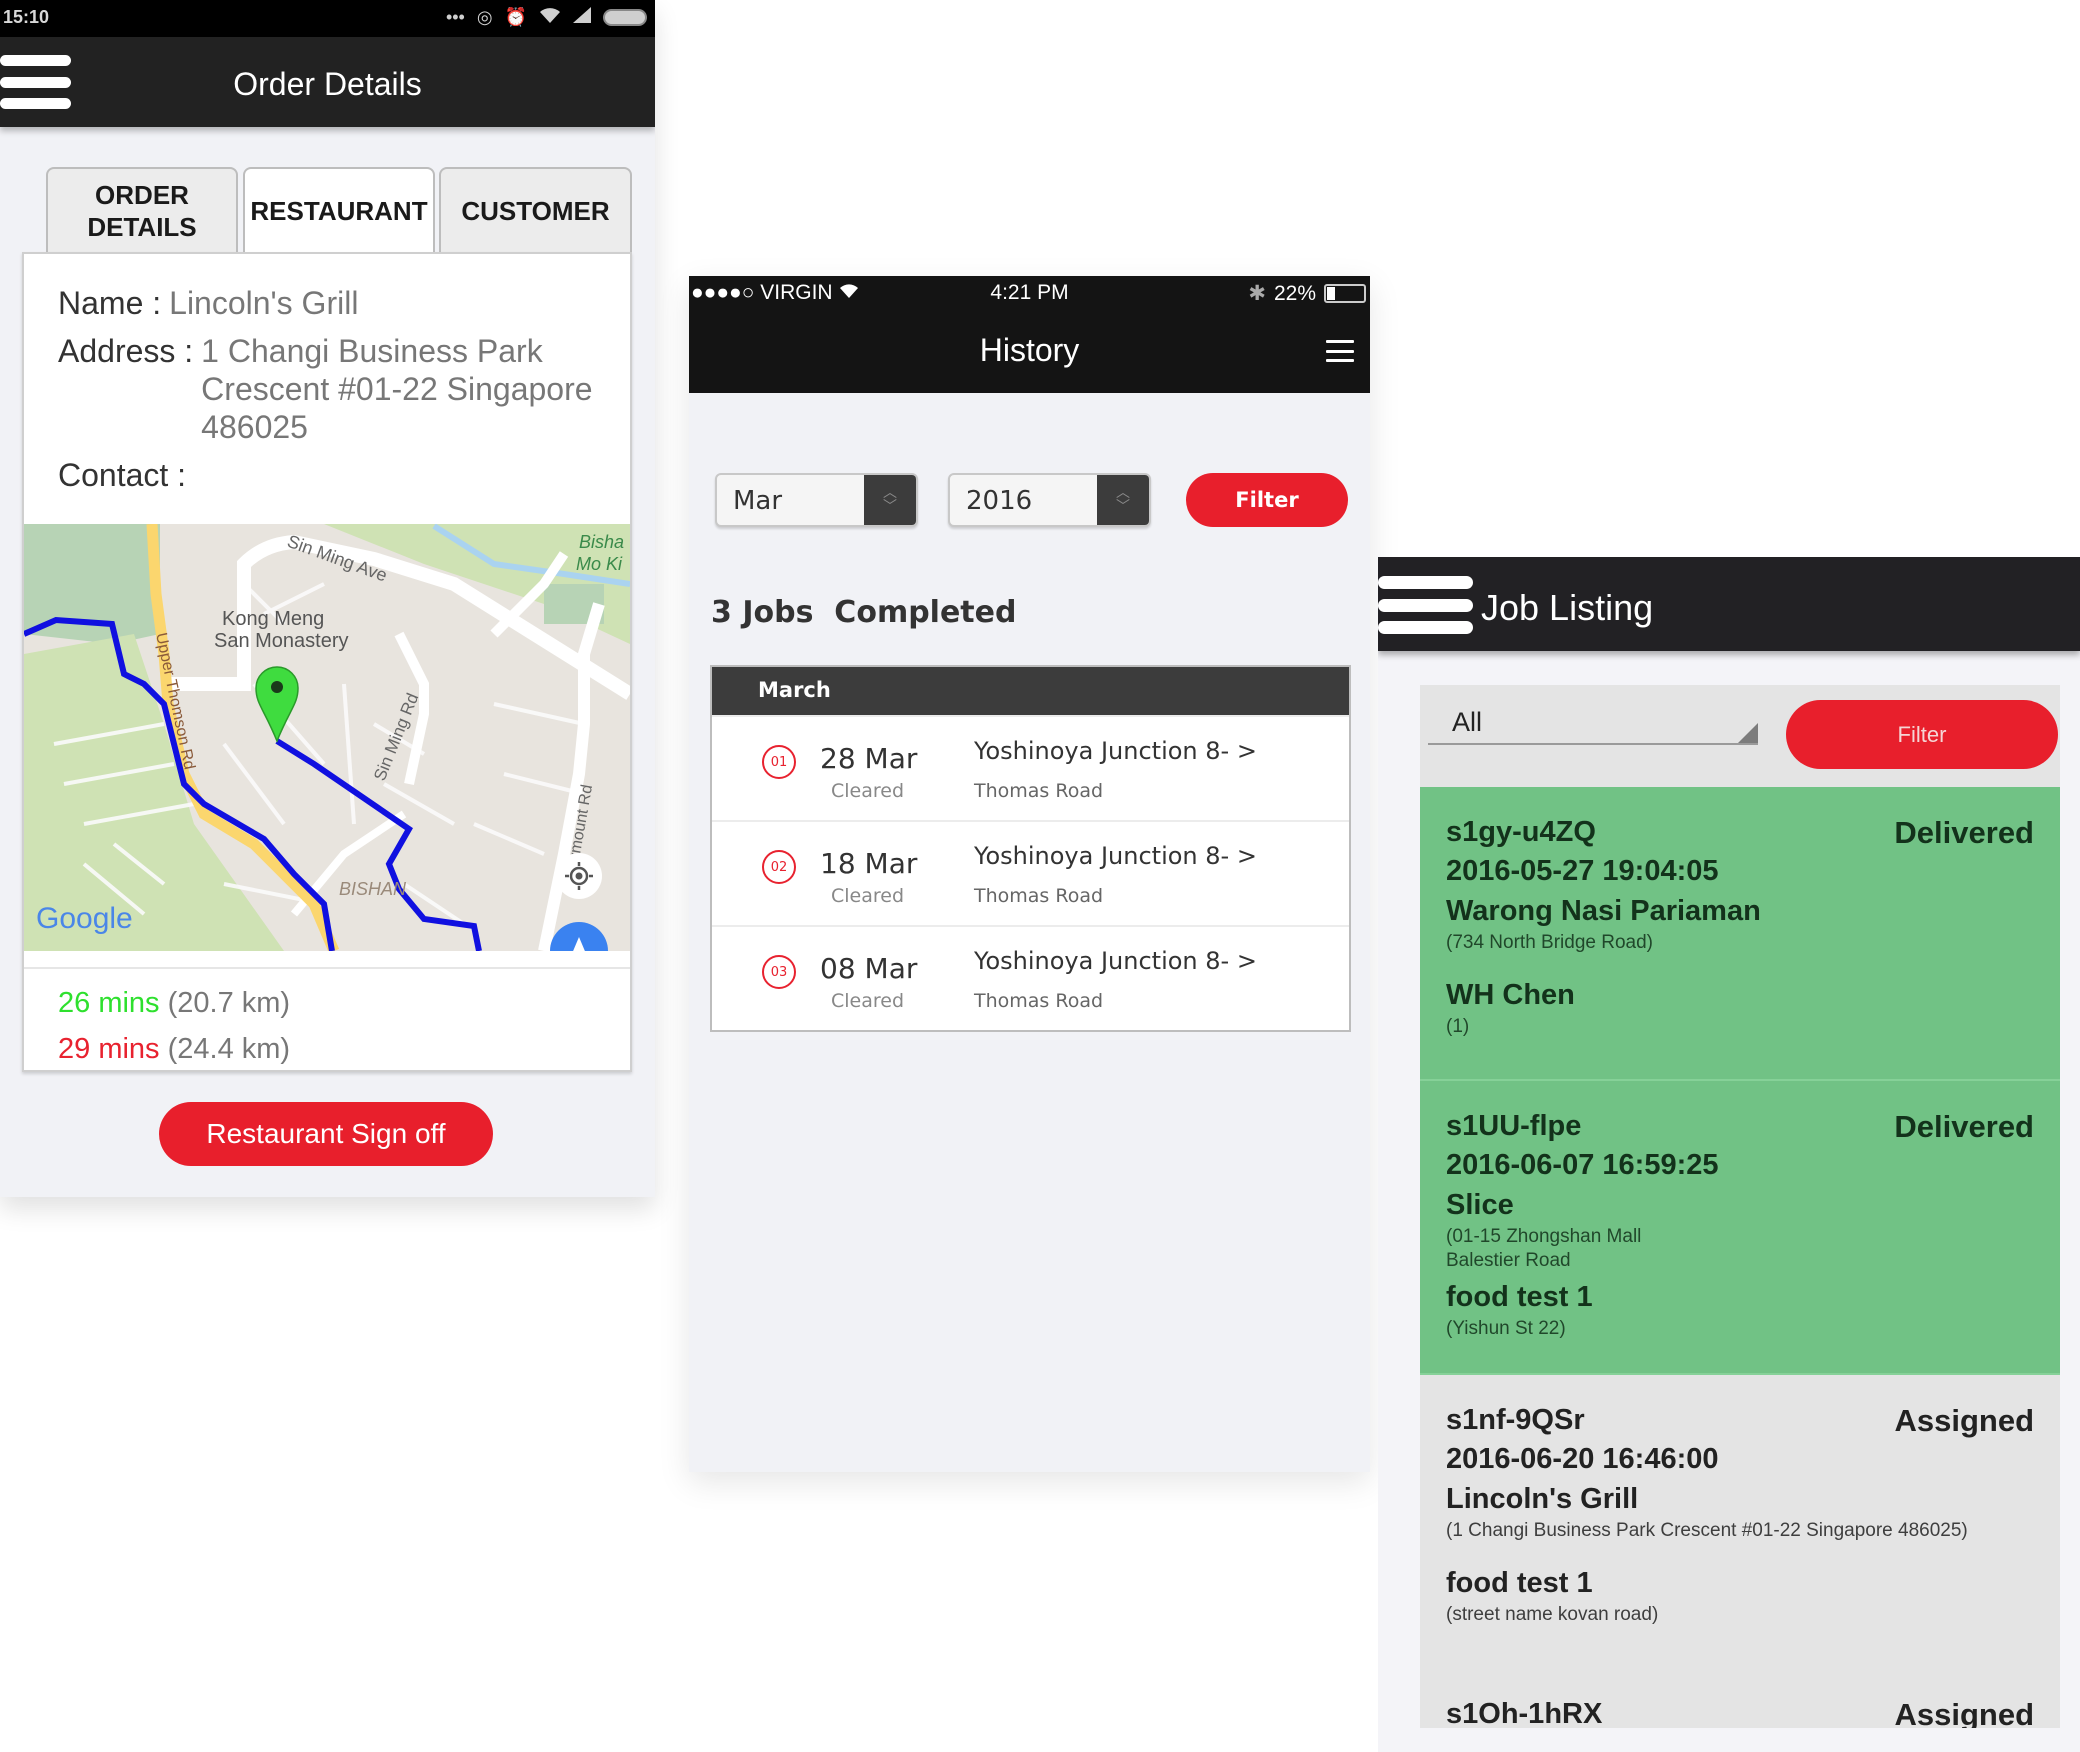 The height and width of the screenshot is (1752, 2080). I want to click on my-location-button, so click(579, 876).